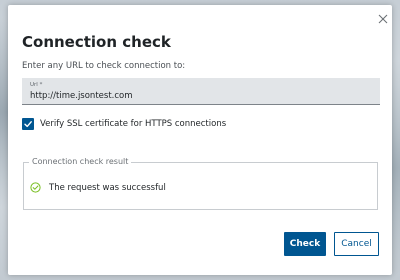 The height and width of the screenshot is (280, 400). I want to click on check-button: Check, so click(305, 244).